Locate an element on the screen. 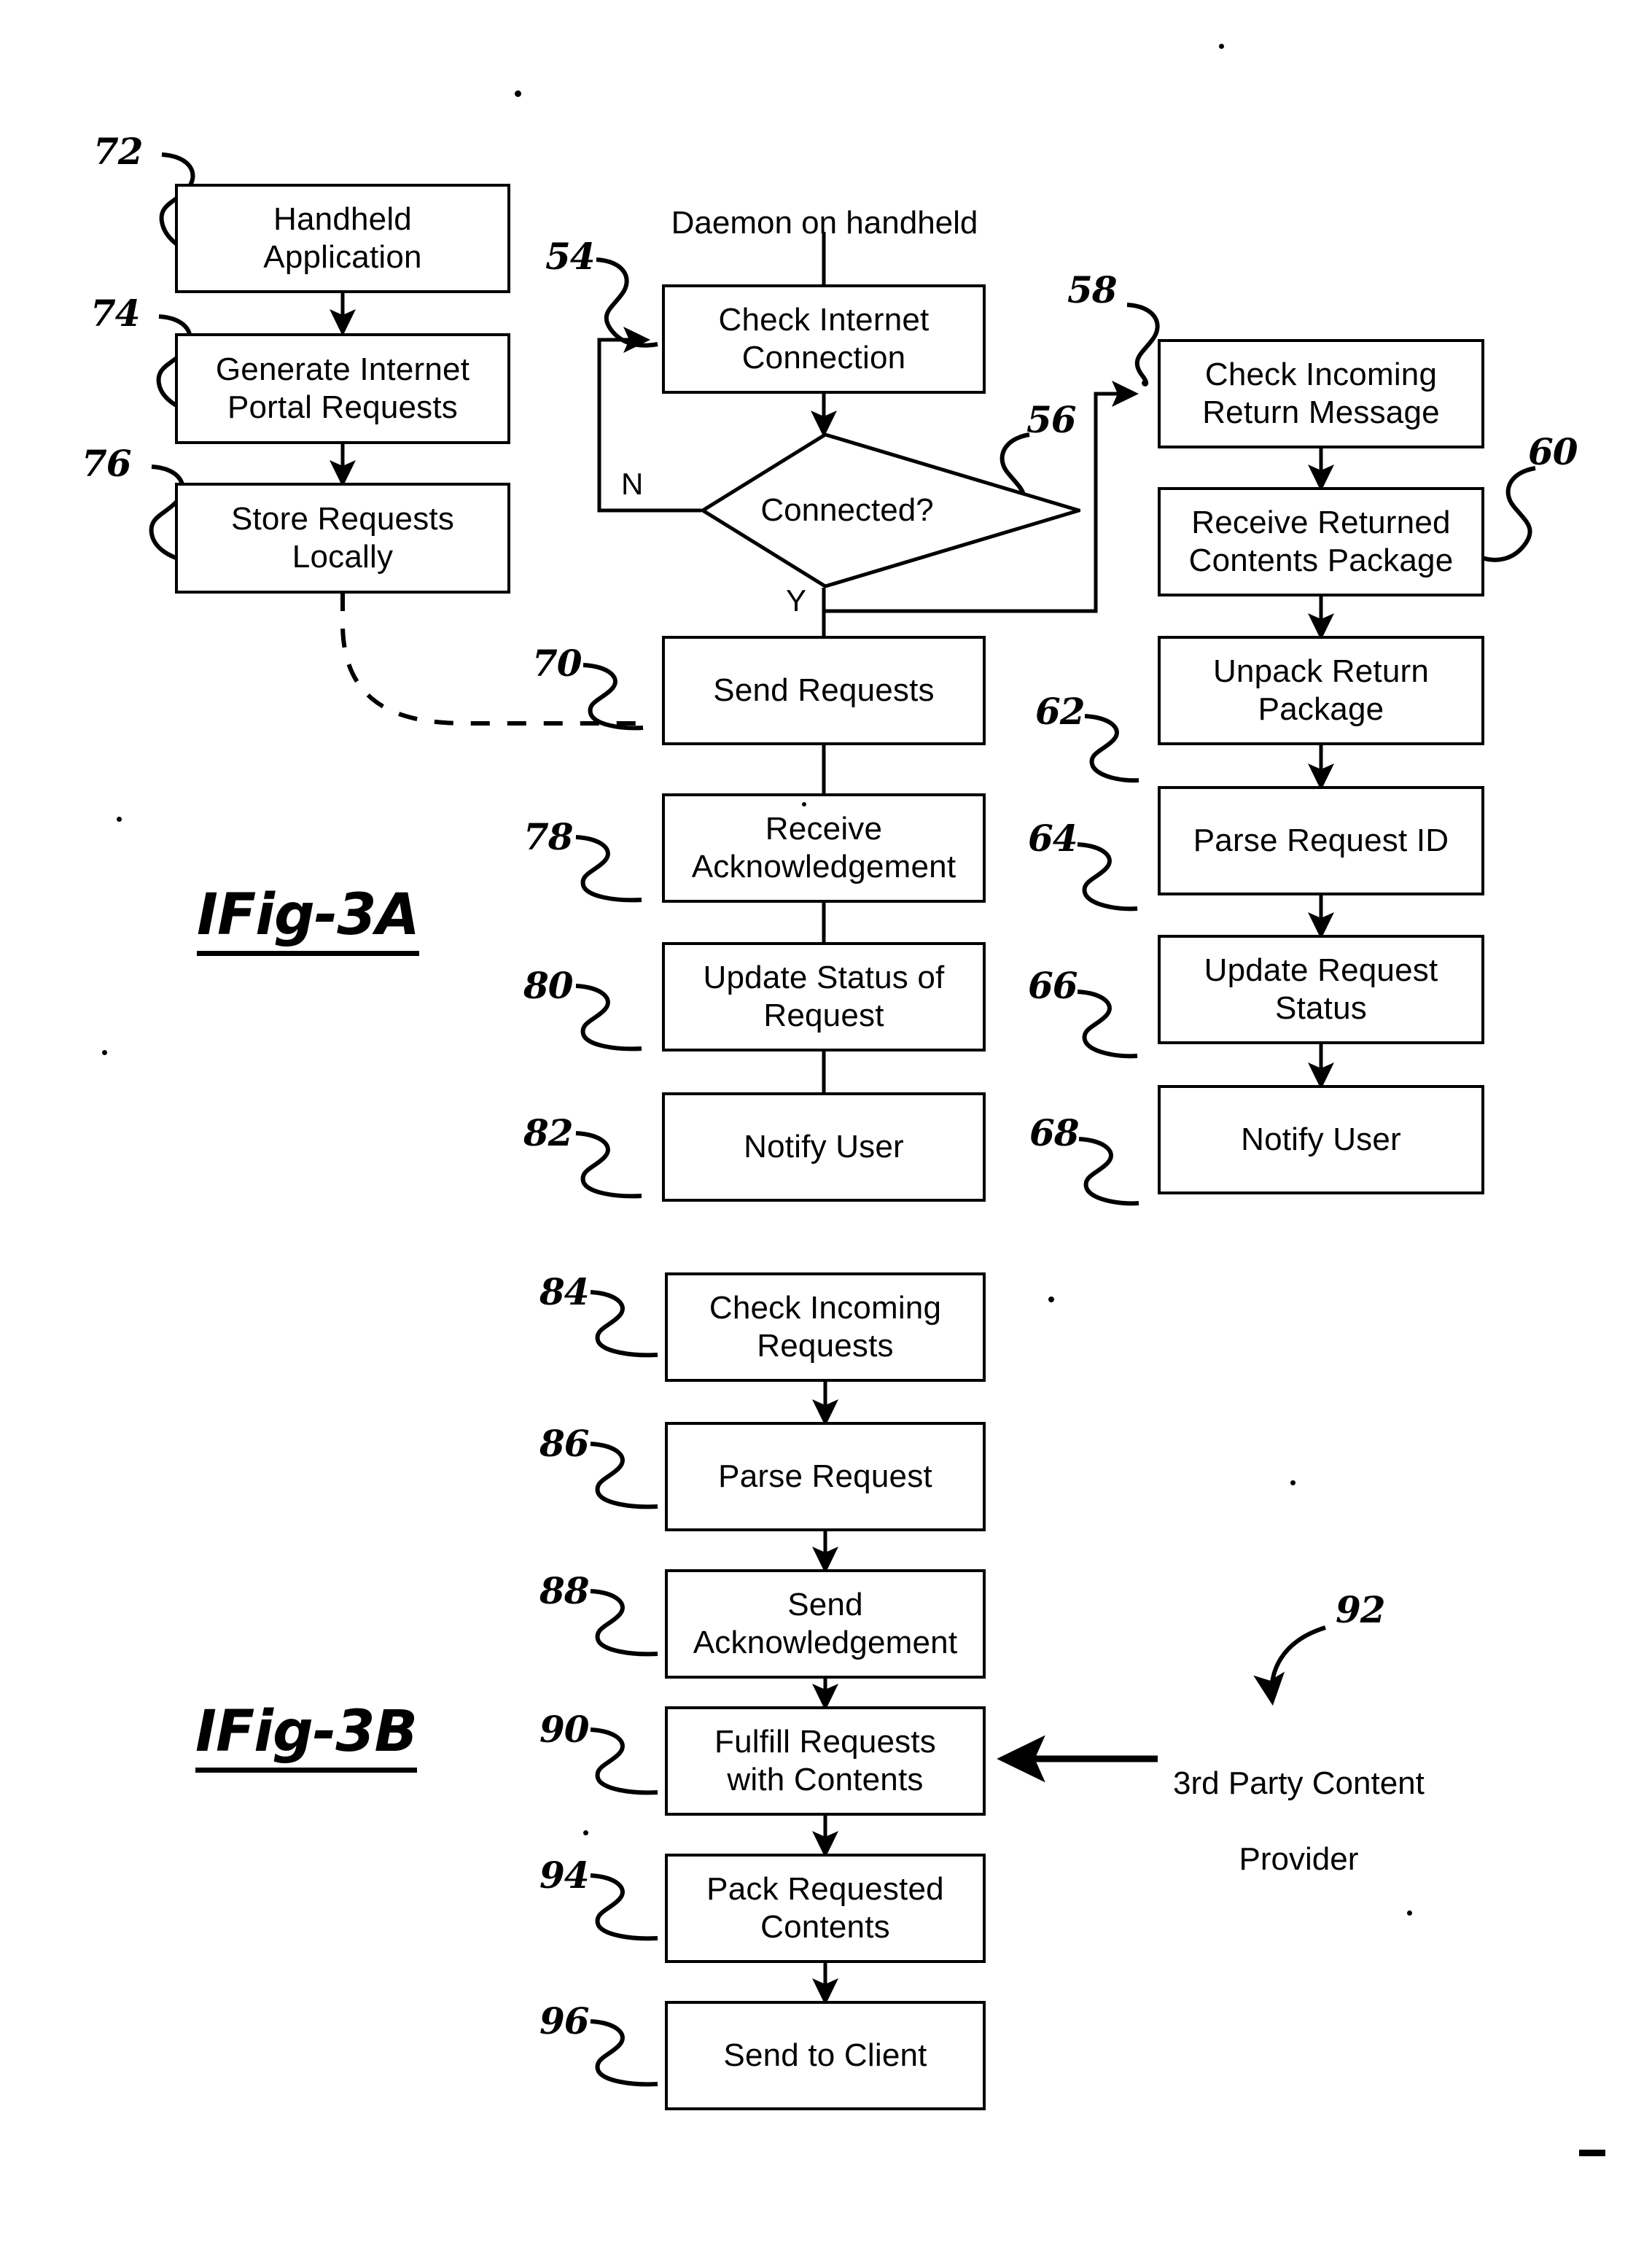 The height and width of the screenshot is (2243, 1652). node-line-2: Portal Requests is located at coordinates (343, 407).